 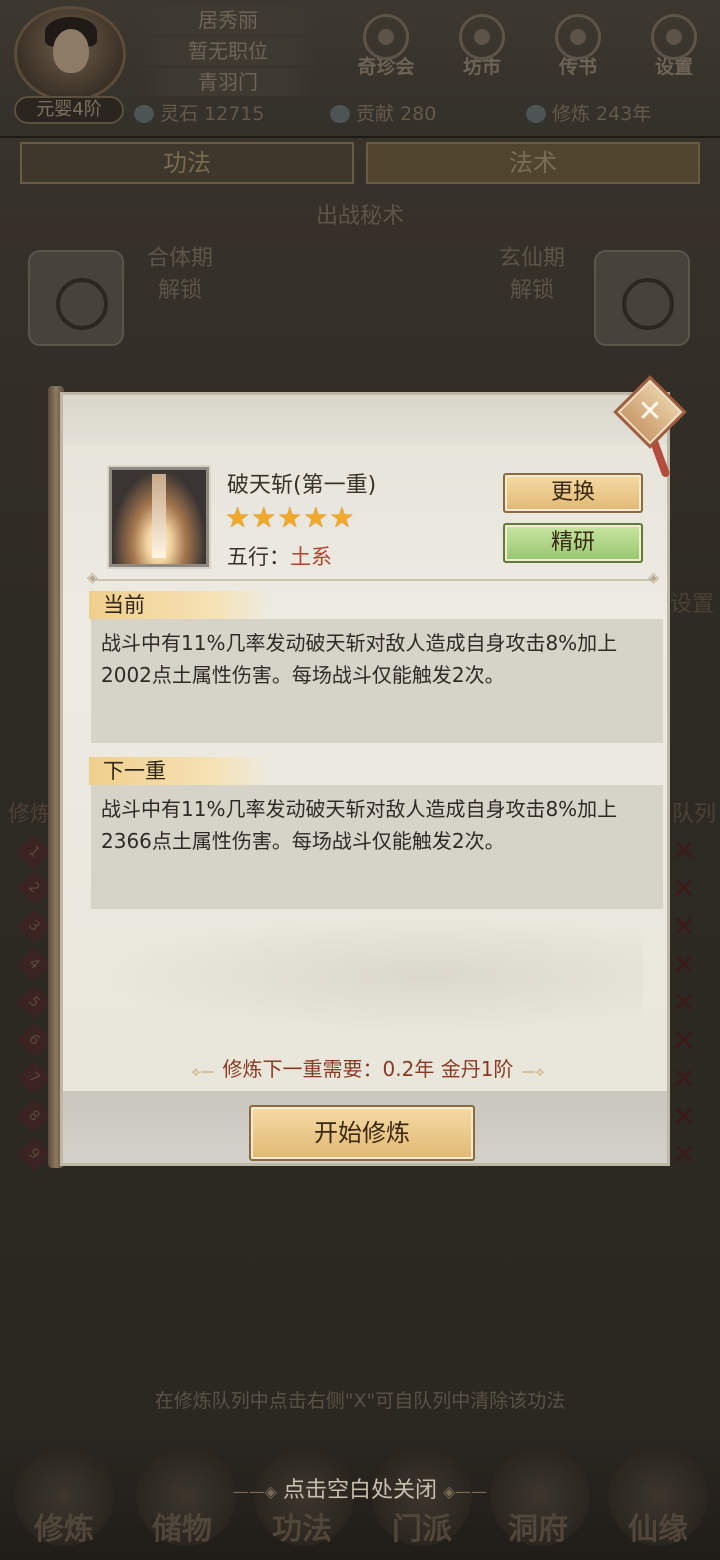 What do you see at coordinates (69, 110) in the screenshot?
I see `realm-badge: 元婴4阶` at bounding box center [69, 110].